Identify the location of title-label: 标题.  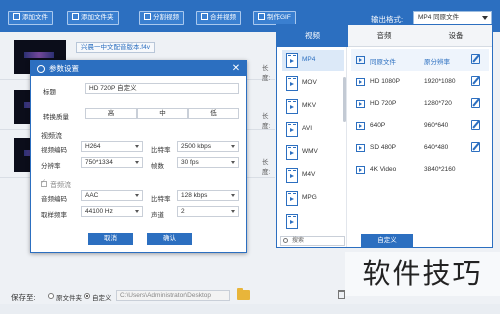
(49, 92).